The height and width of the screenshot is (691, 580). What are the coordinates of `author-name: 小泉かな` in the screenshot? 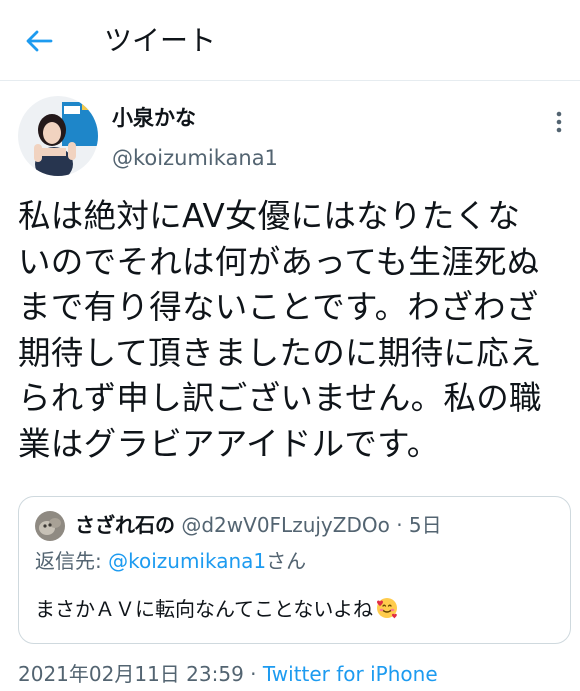 It's located at (154, 118).